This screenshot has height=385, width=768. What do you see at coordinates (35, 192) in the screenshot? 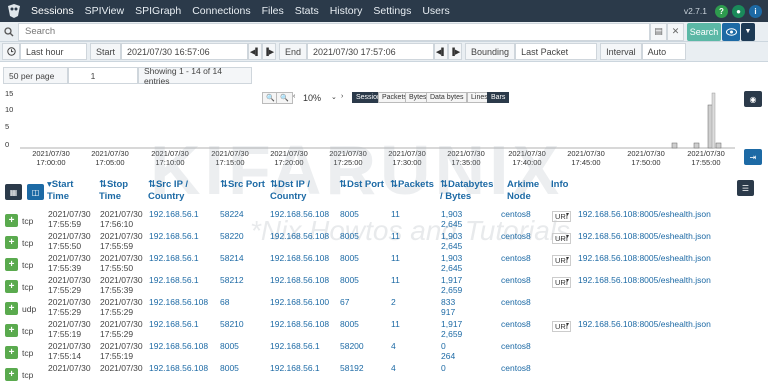
I see `column-visibility-icon: ◫` at bounding box center [35, 192].